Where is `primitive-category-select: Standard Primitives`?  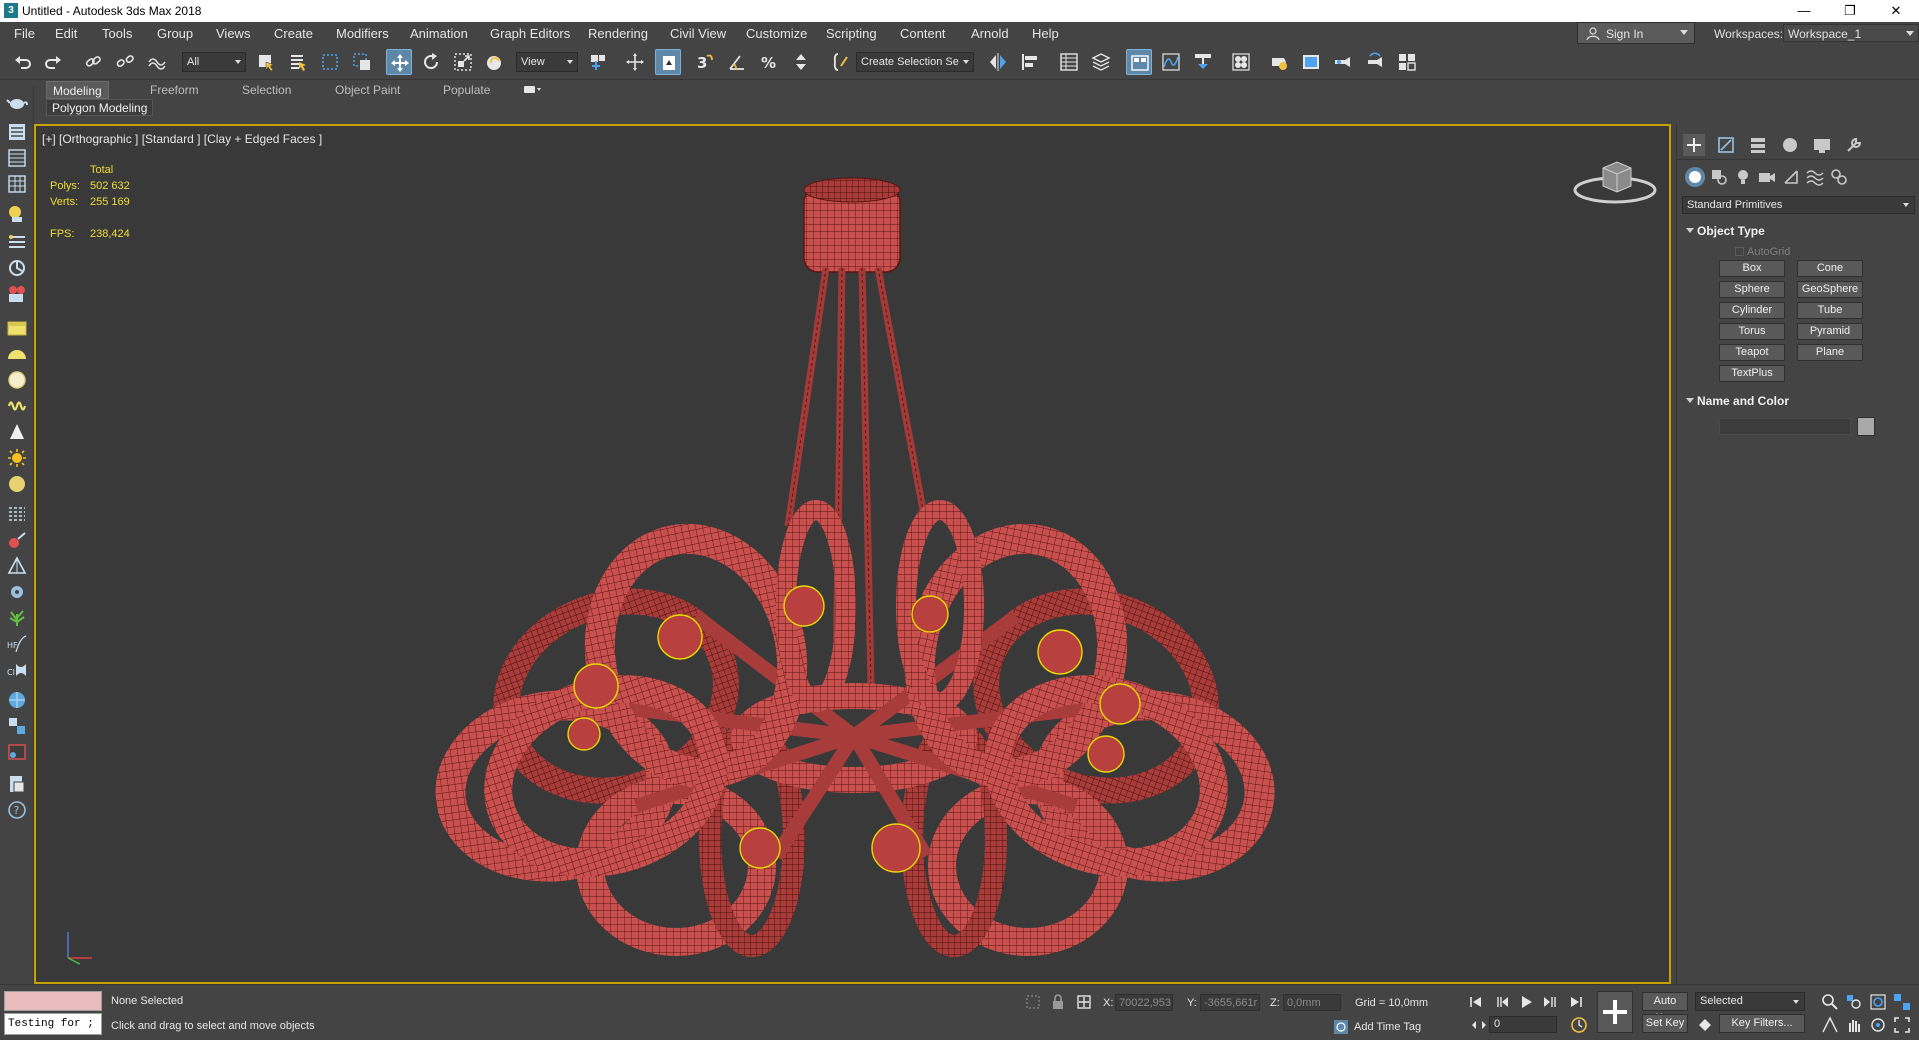
primitive-category-select: Standard Primitives is located at coordinates (1798, 205).